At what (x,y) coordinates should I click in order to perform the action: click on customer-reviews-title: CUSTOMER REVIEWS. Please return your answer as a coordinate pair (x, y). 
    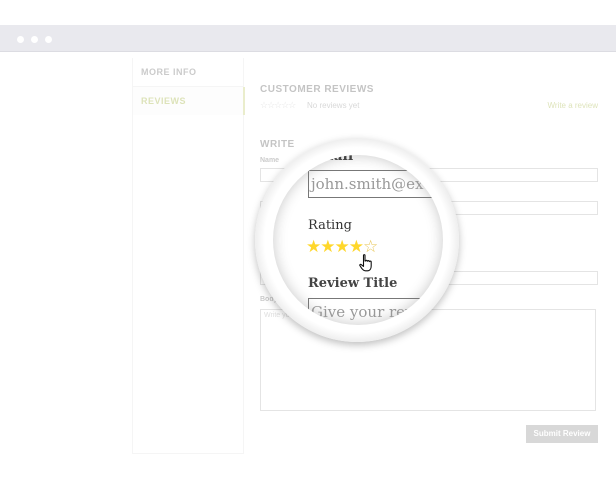
    Looking at the image, I should click on (317, 89).